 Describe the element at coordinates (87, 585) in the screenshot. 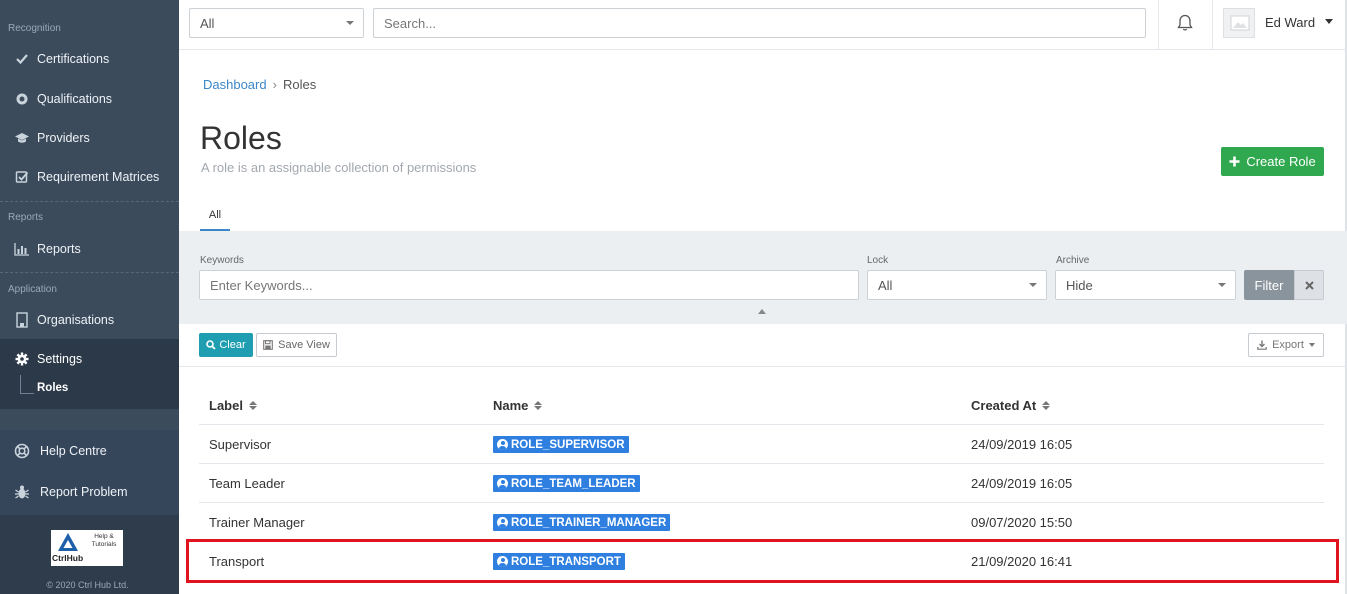

I see `copyright: © 2020 Ctrl Hub Ltd.` at that location.